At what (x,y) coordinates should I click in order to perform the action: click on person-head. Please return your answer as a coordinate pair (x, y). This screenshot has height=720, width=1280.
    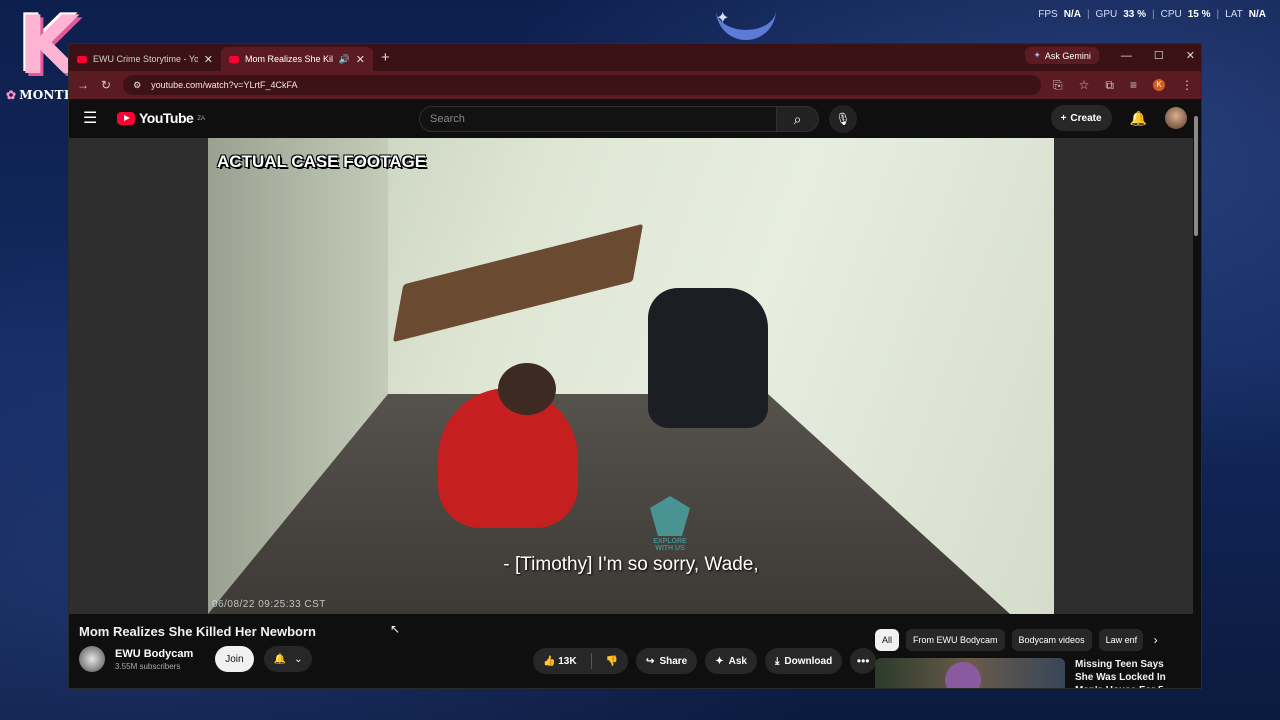
    Looking at the image, I should click on (527, 389).